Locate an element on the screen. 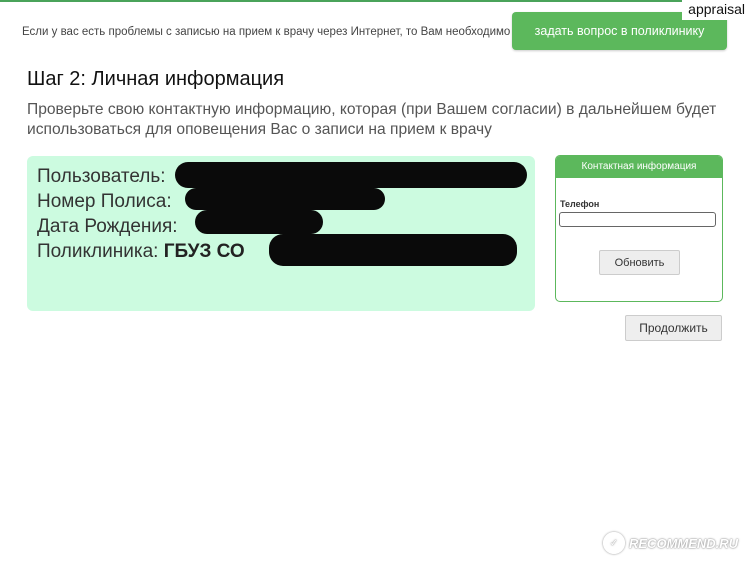 This screenshot has width=750, height=565. contact-info-panel: Контактная информация Телефон Обновить is located at coordinates (639, 228).